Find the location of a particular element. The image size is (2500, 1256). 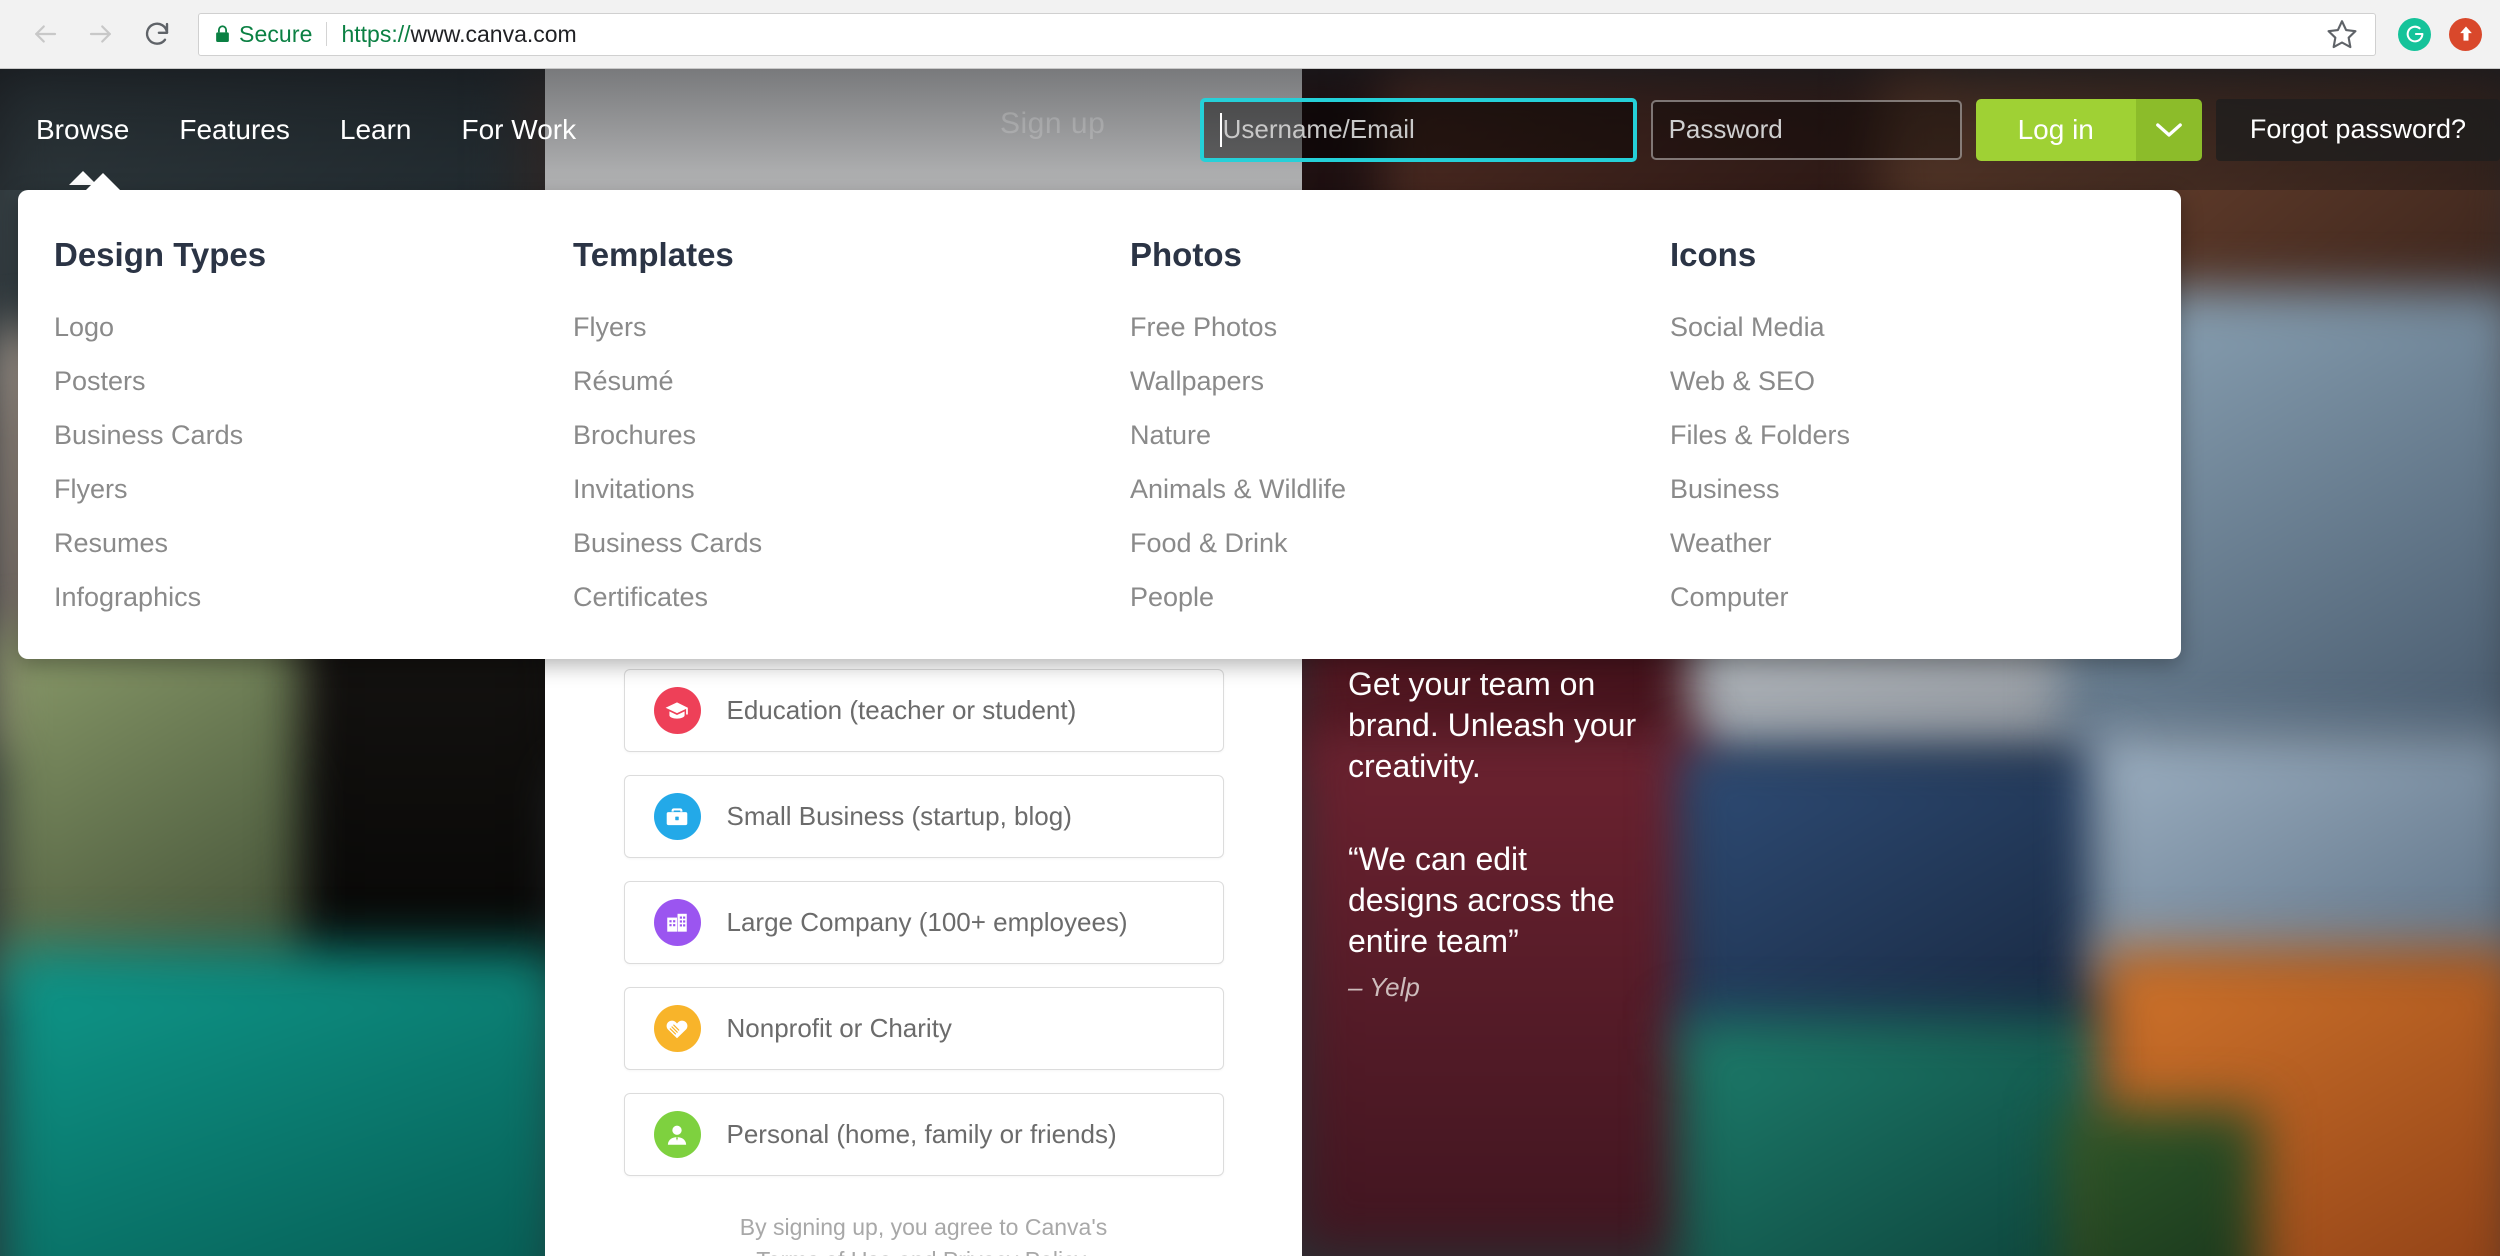

mega-item: Brochures is located at coordinates (835, 435).